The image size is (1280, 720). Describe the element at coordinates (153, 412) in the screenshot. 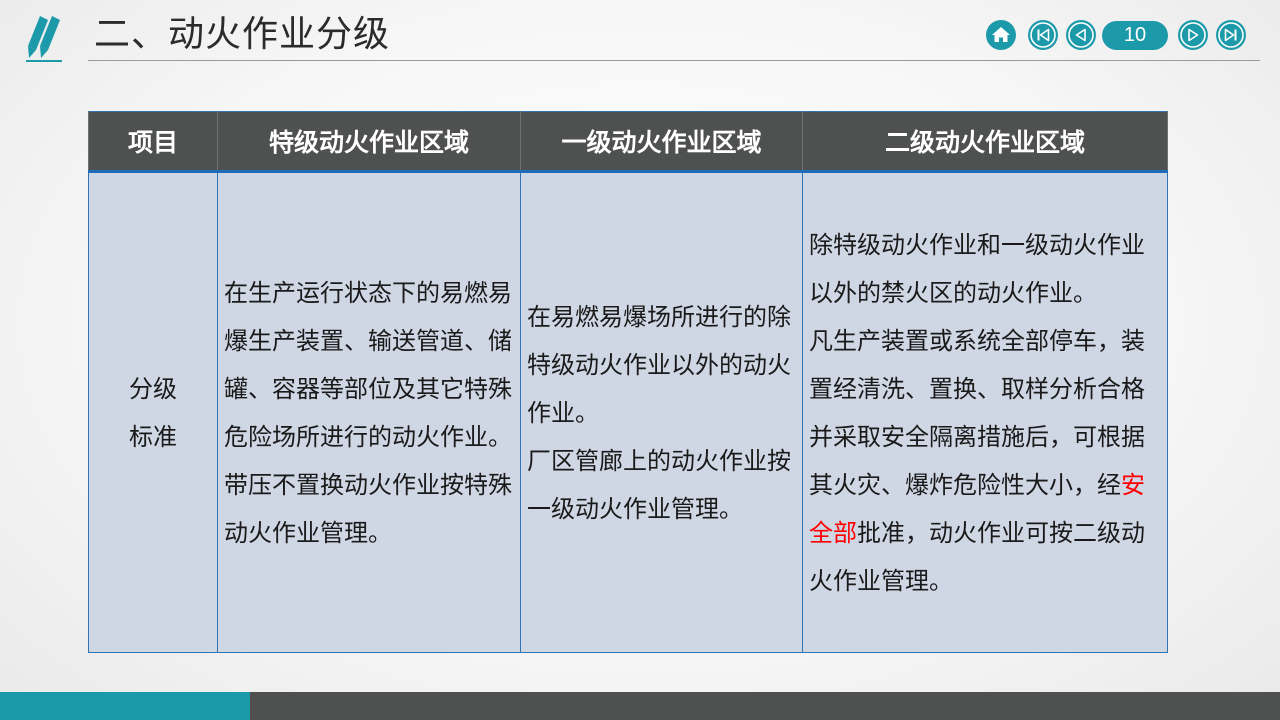

I see `row-label-cell: 分级 标准` at that location.